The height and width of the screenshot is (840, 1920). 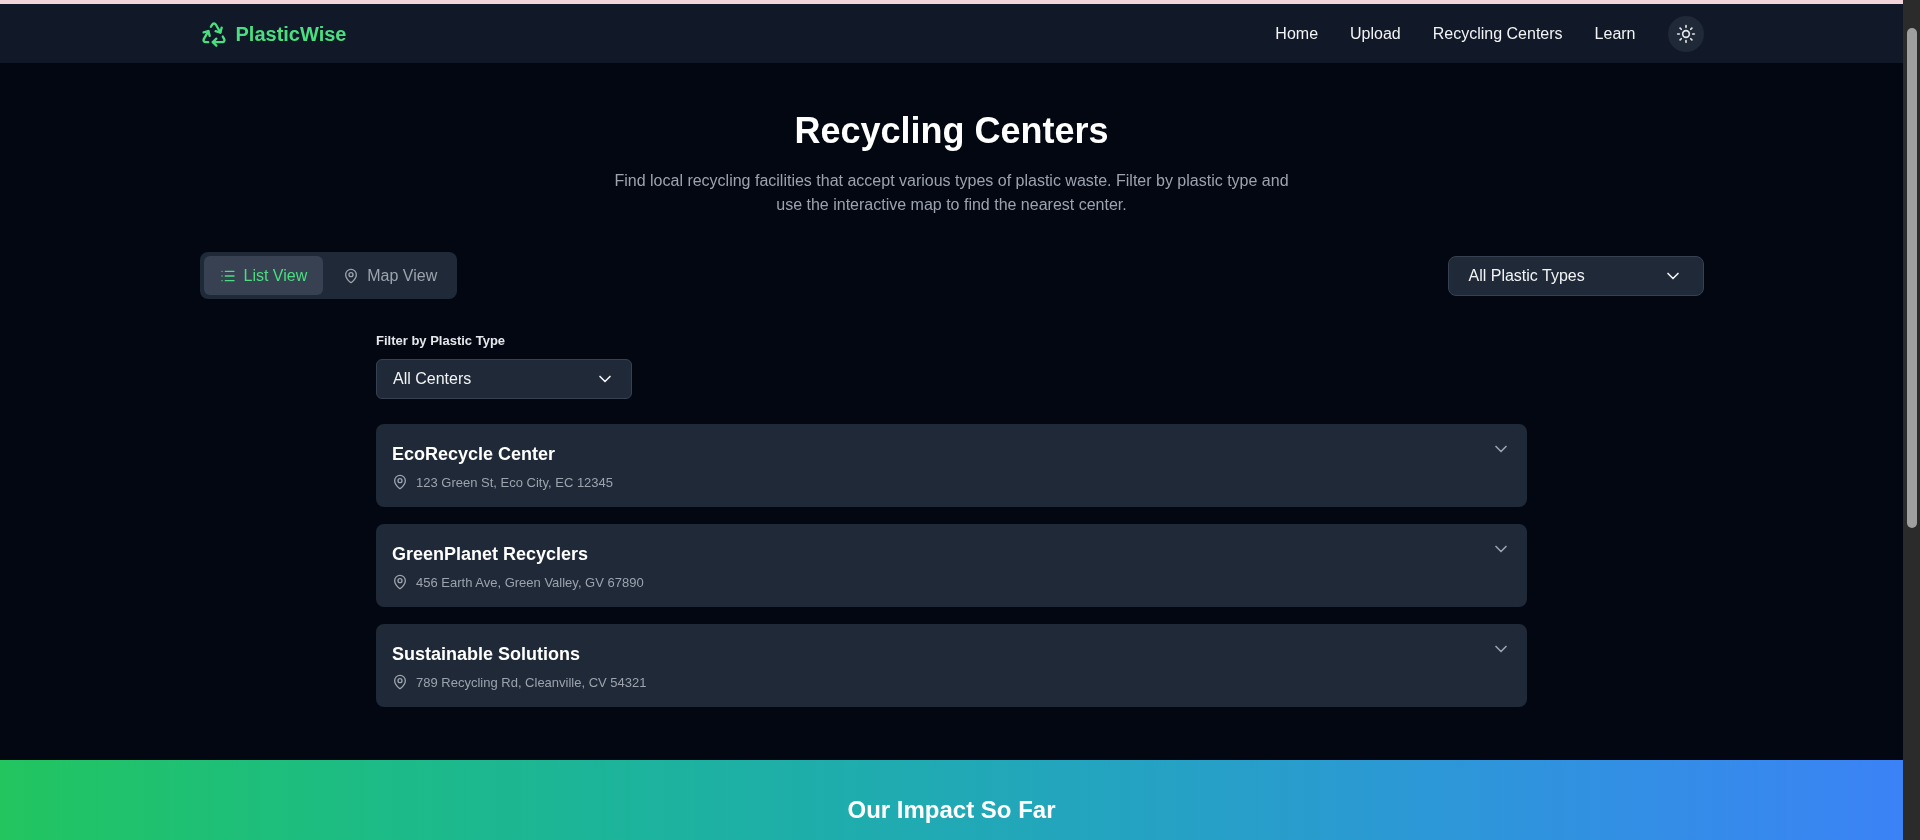 What do you see at coordinates (474, 453) in the screenshot?
I see `center-name: EcoRecycle Center` at bounding box center [474, 453].